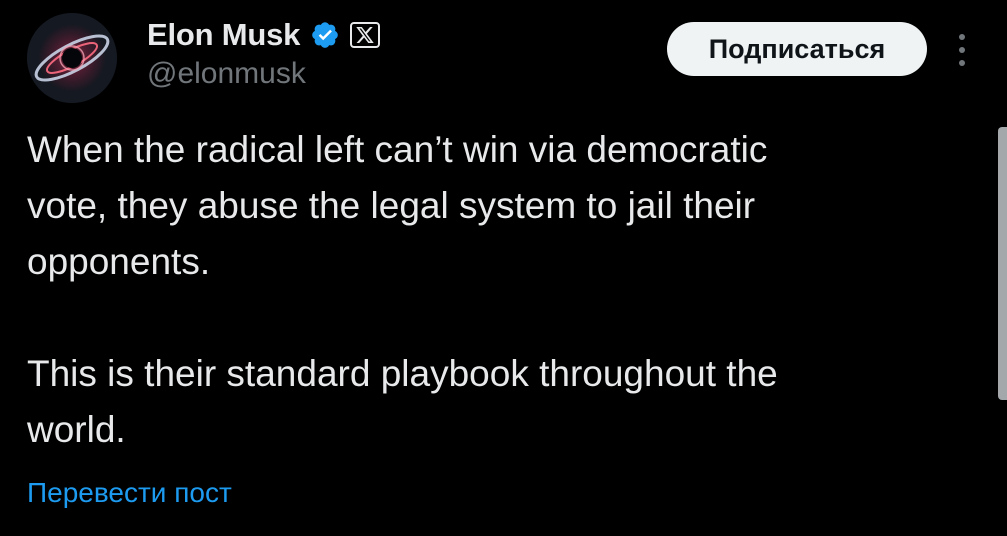 This screenshot has height=536, width=1007. I want to click on avatar-image, so click(72, 58).